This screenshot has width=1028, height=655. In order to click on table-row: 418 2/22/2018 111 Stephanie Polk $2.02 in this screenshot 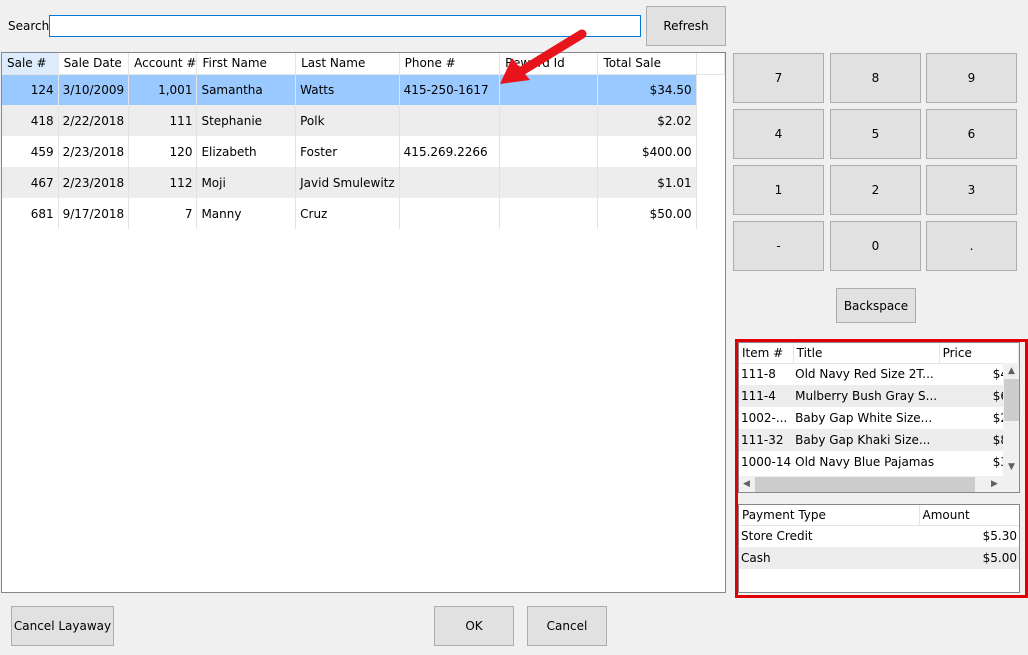, I will do `click(363, 120)`.